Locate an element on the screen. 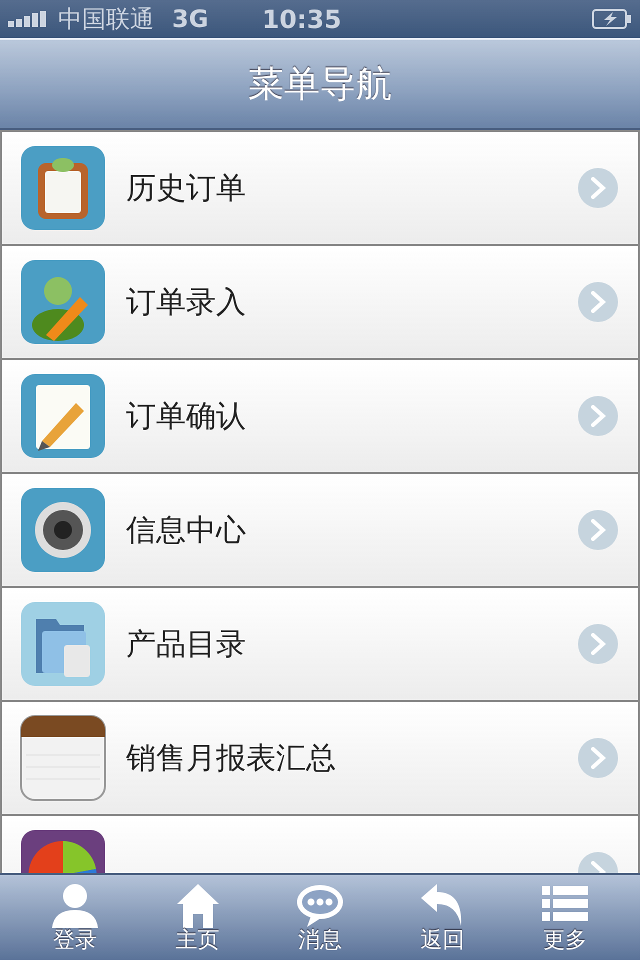  menu-item-label: 历史订单 is located at coordinates (186, 189).